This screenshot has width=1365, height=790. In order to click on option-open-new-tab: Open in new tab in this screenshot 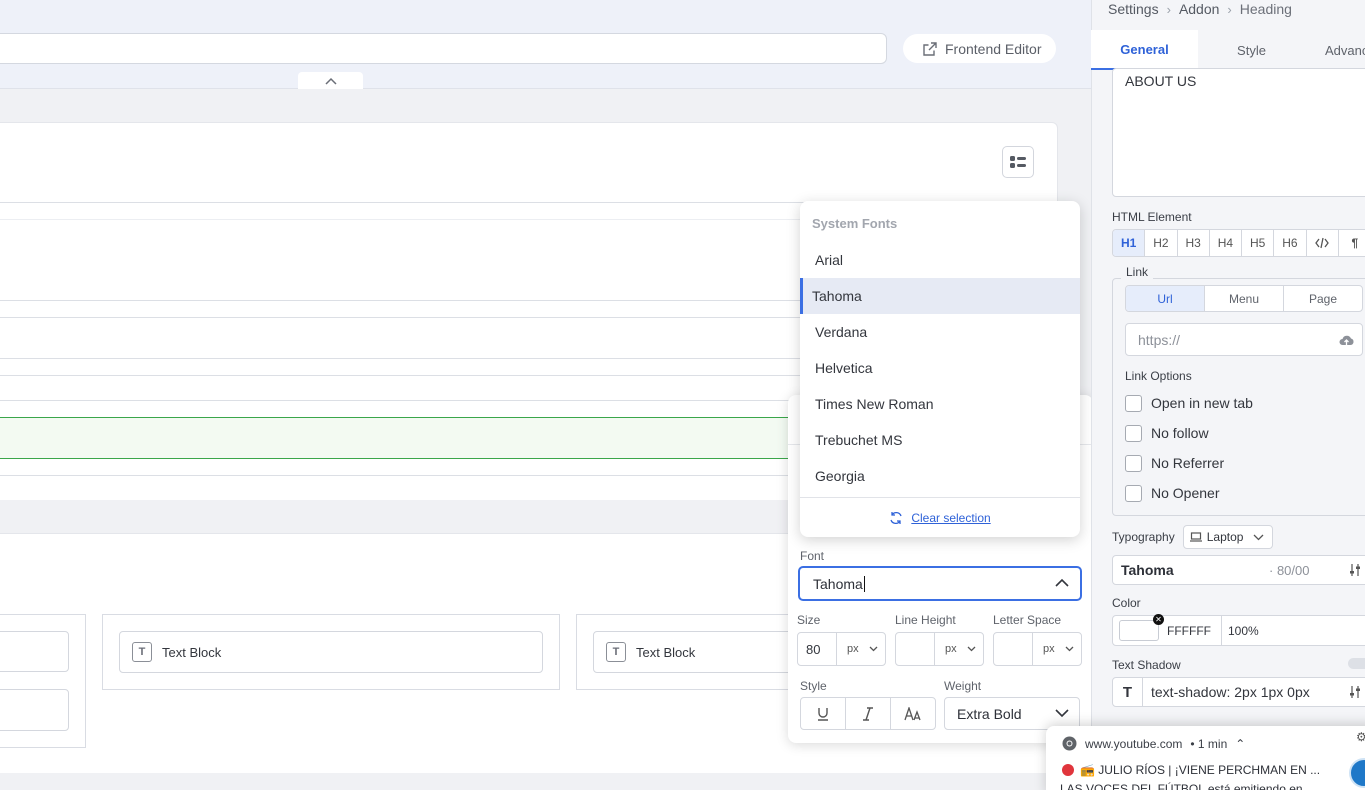, I will do `click(1189, 403)`.